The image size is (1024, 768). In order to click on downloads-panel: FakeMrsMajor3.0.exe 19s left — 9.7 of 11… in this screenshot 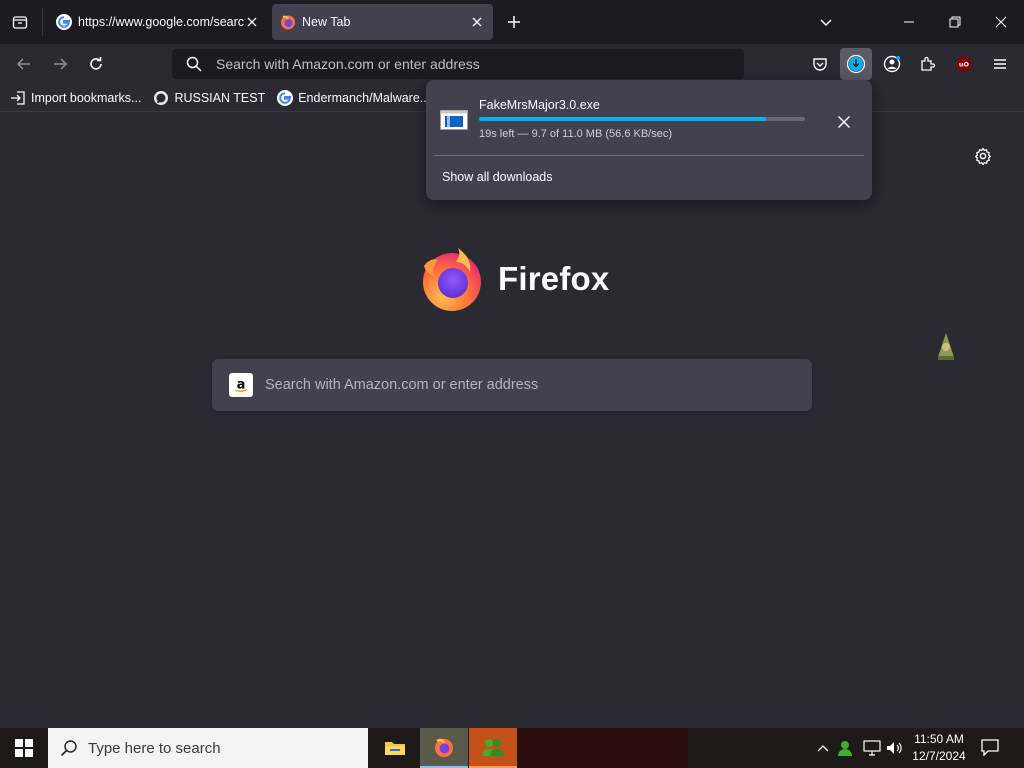, I will do `click(649, 140)`.